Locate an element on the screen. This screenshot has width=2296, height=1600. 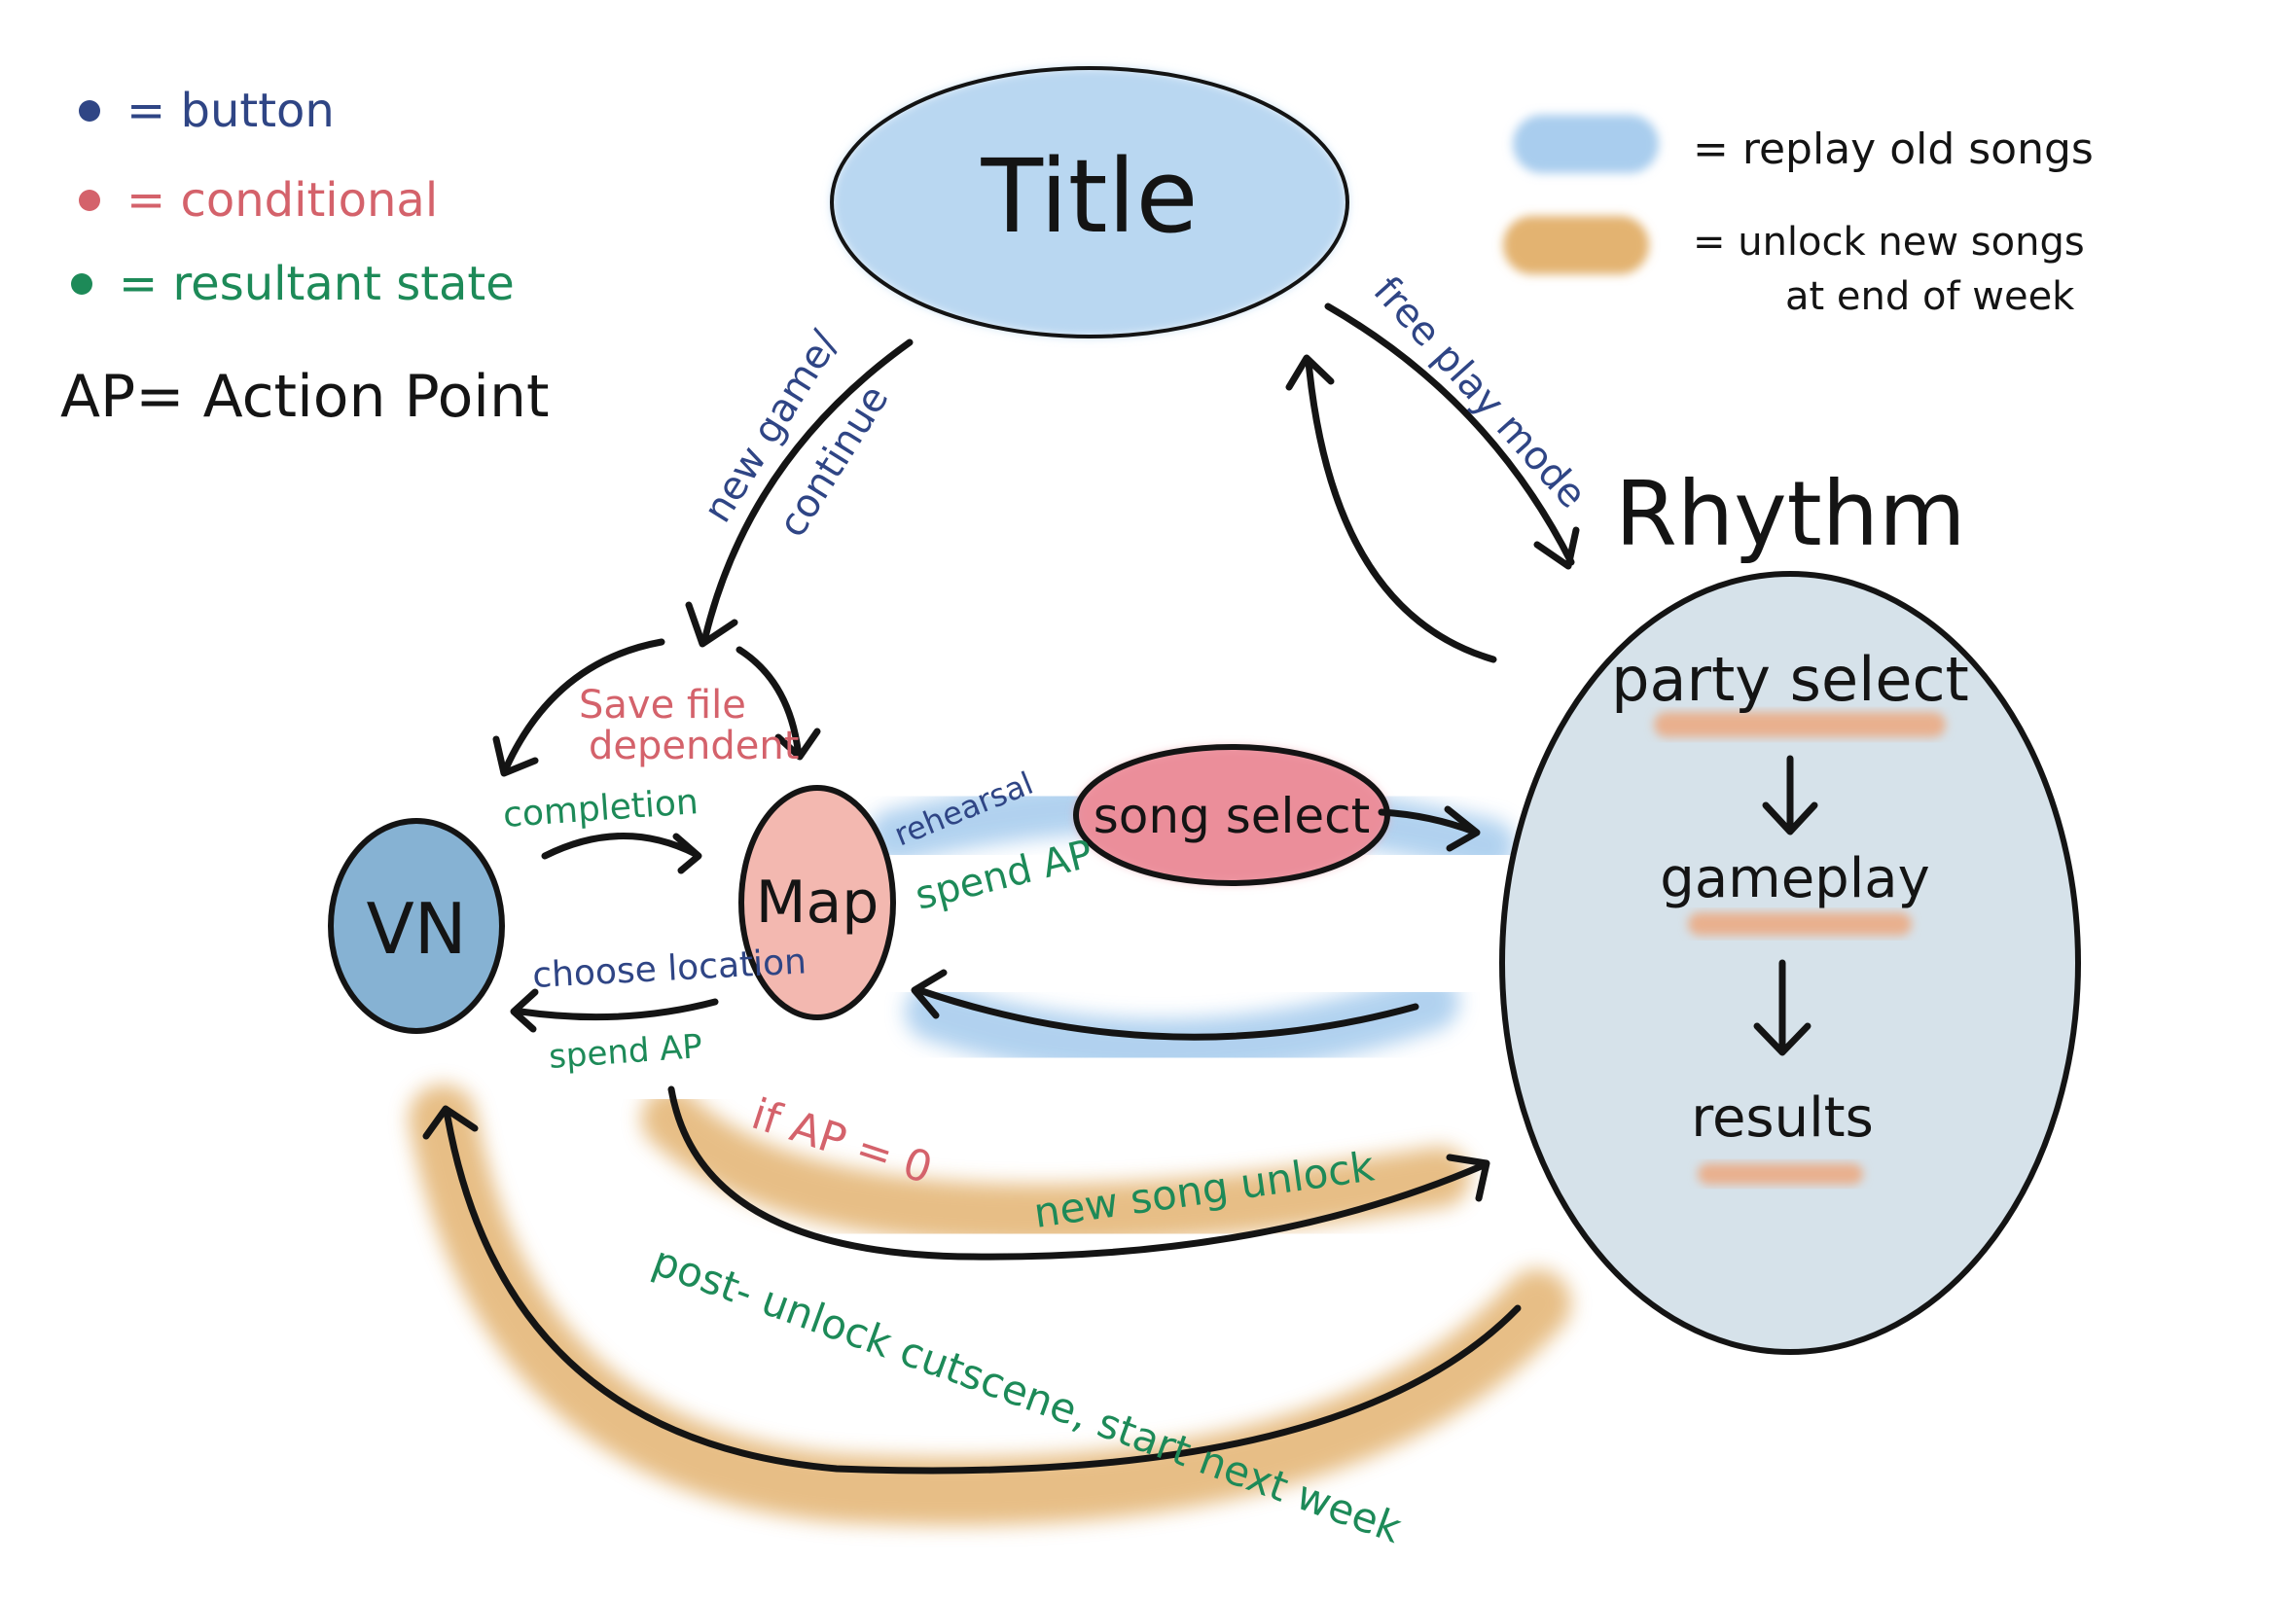
resultant-dot is located at coordinates (81, 284).